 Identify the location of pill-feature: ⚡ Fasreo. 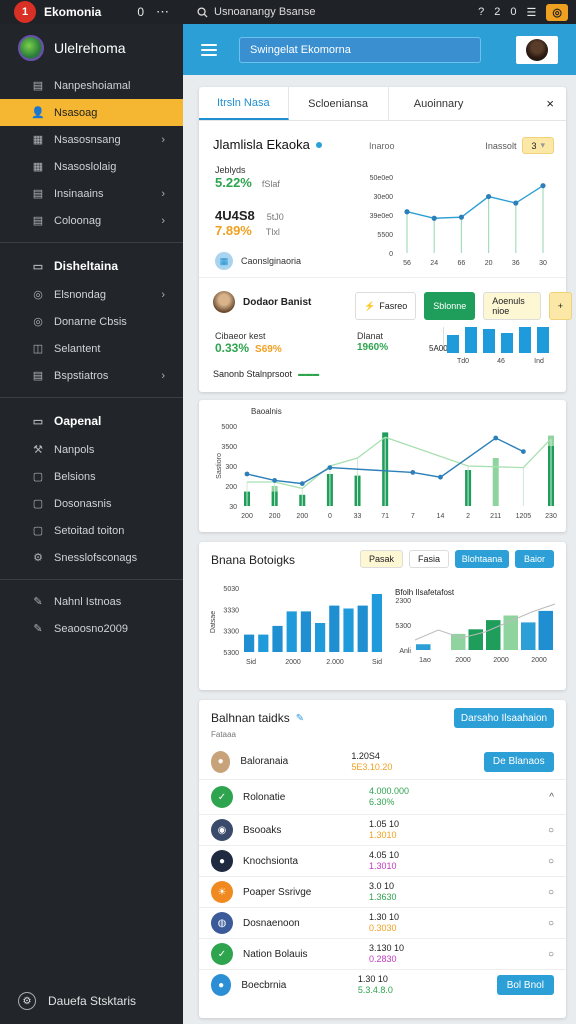
(386, 306).